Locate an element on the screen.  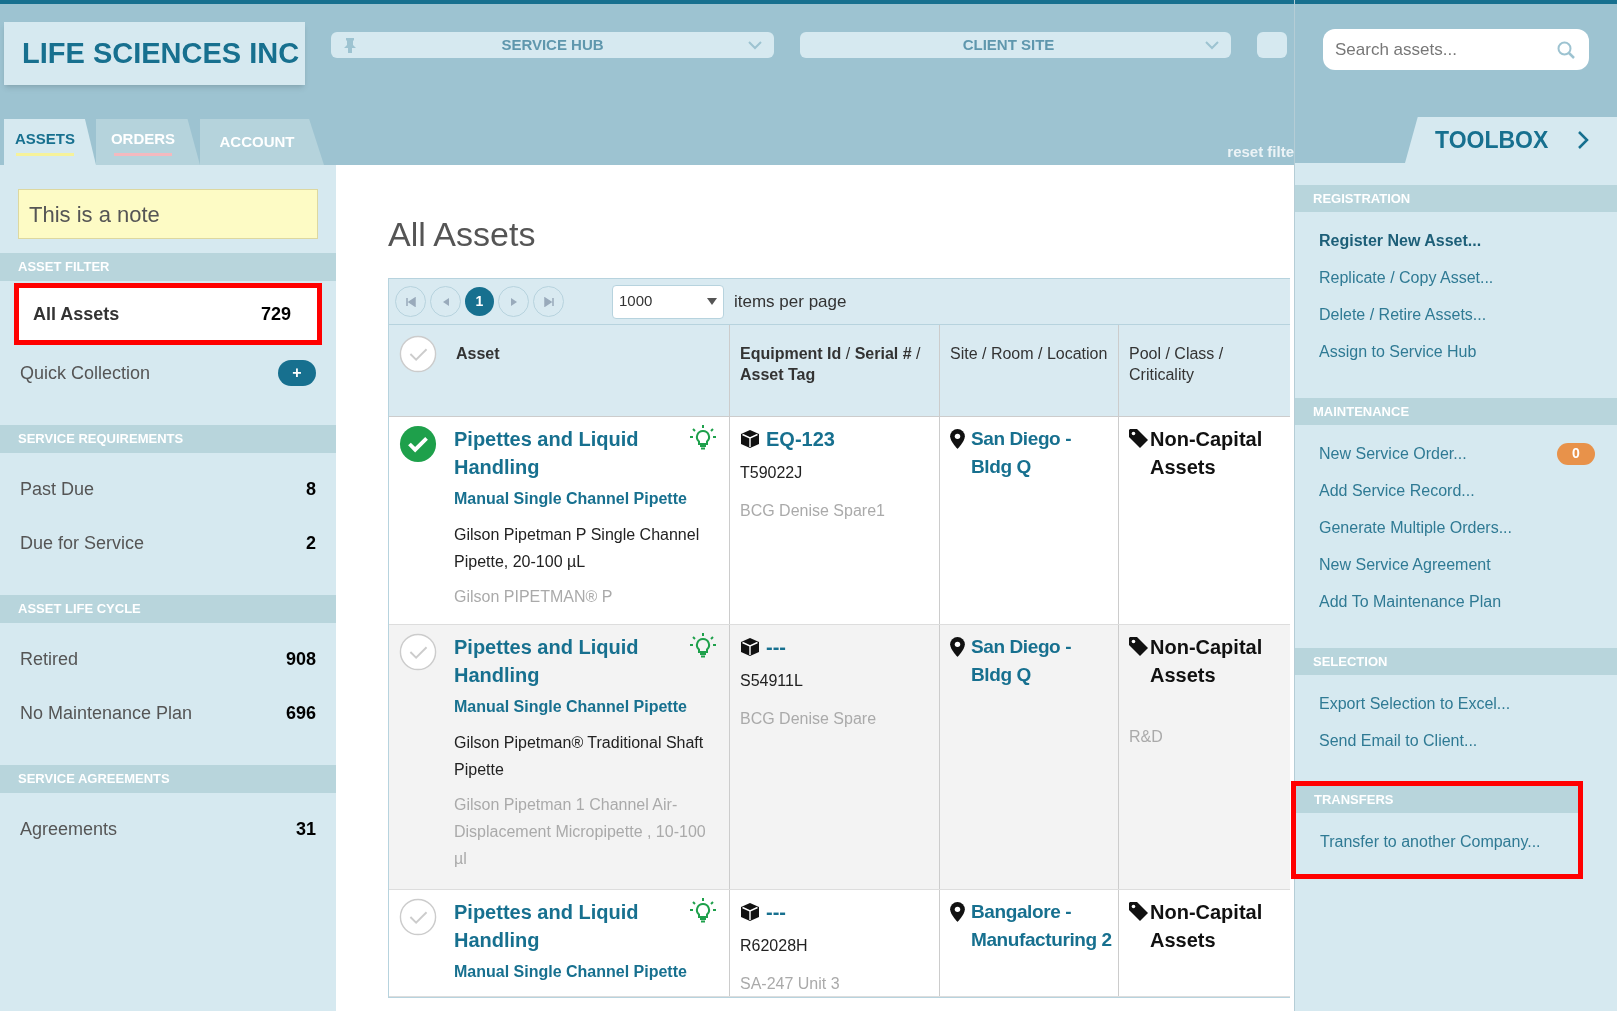
filter-item: No Maintenance Plan 696 is located at coordinates (168, 713).